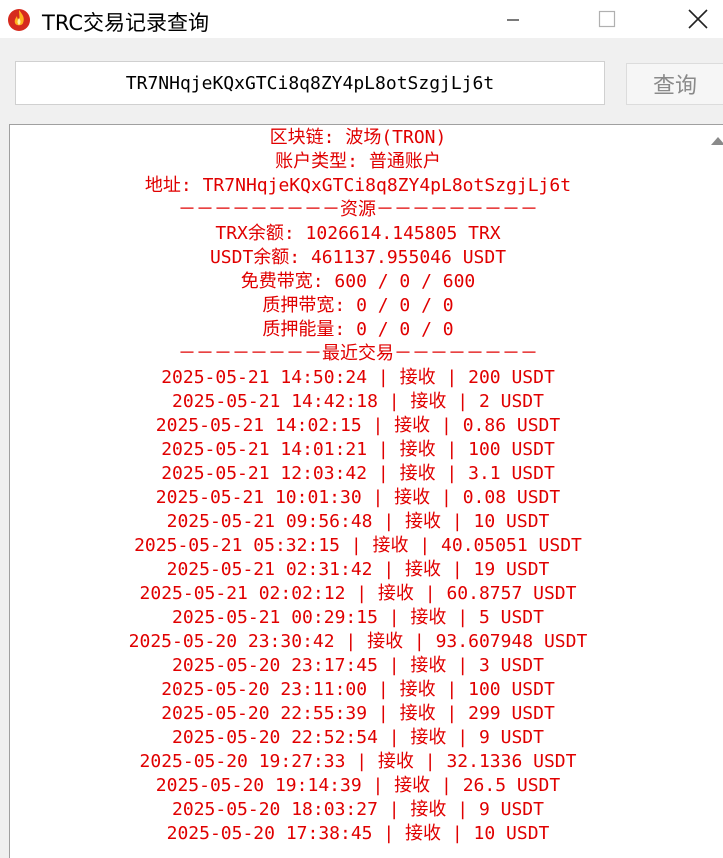  Describe the element at coordinates (358, 497) in the screenshot. I see `transaction-row: 2025-05-21 10:01:30 | 接收 | 0.08 USDT` at that location.